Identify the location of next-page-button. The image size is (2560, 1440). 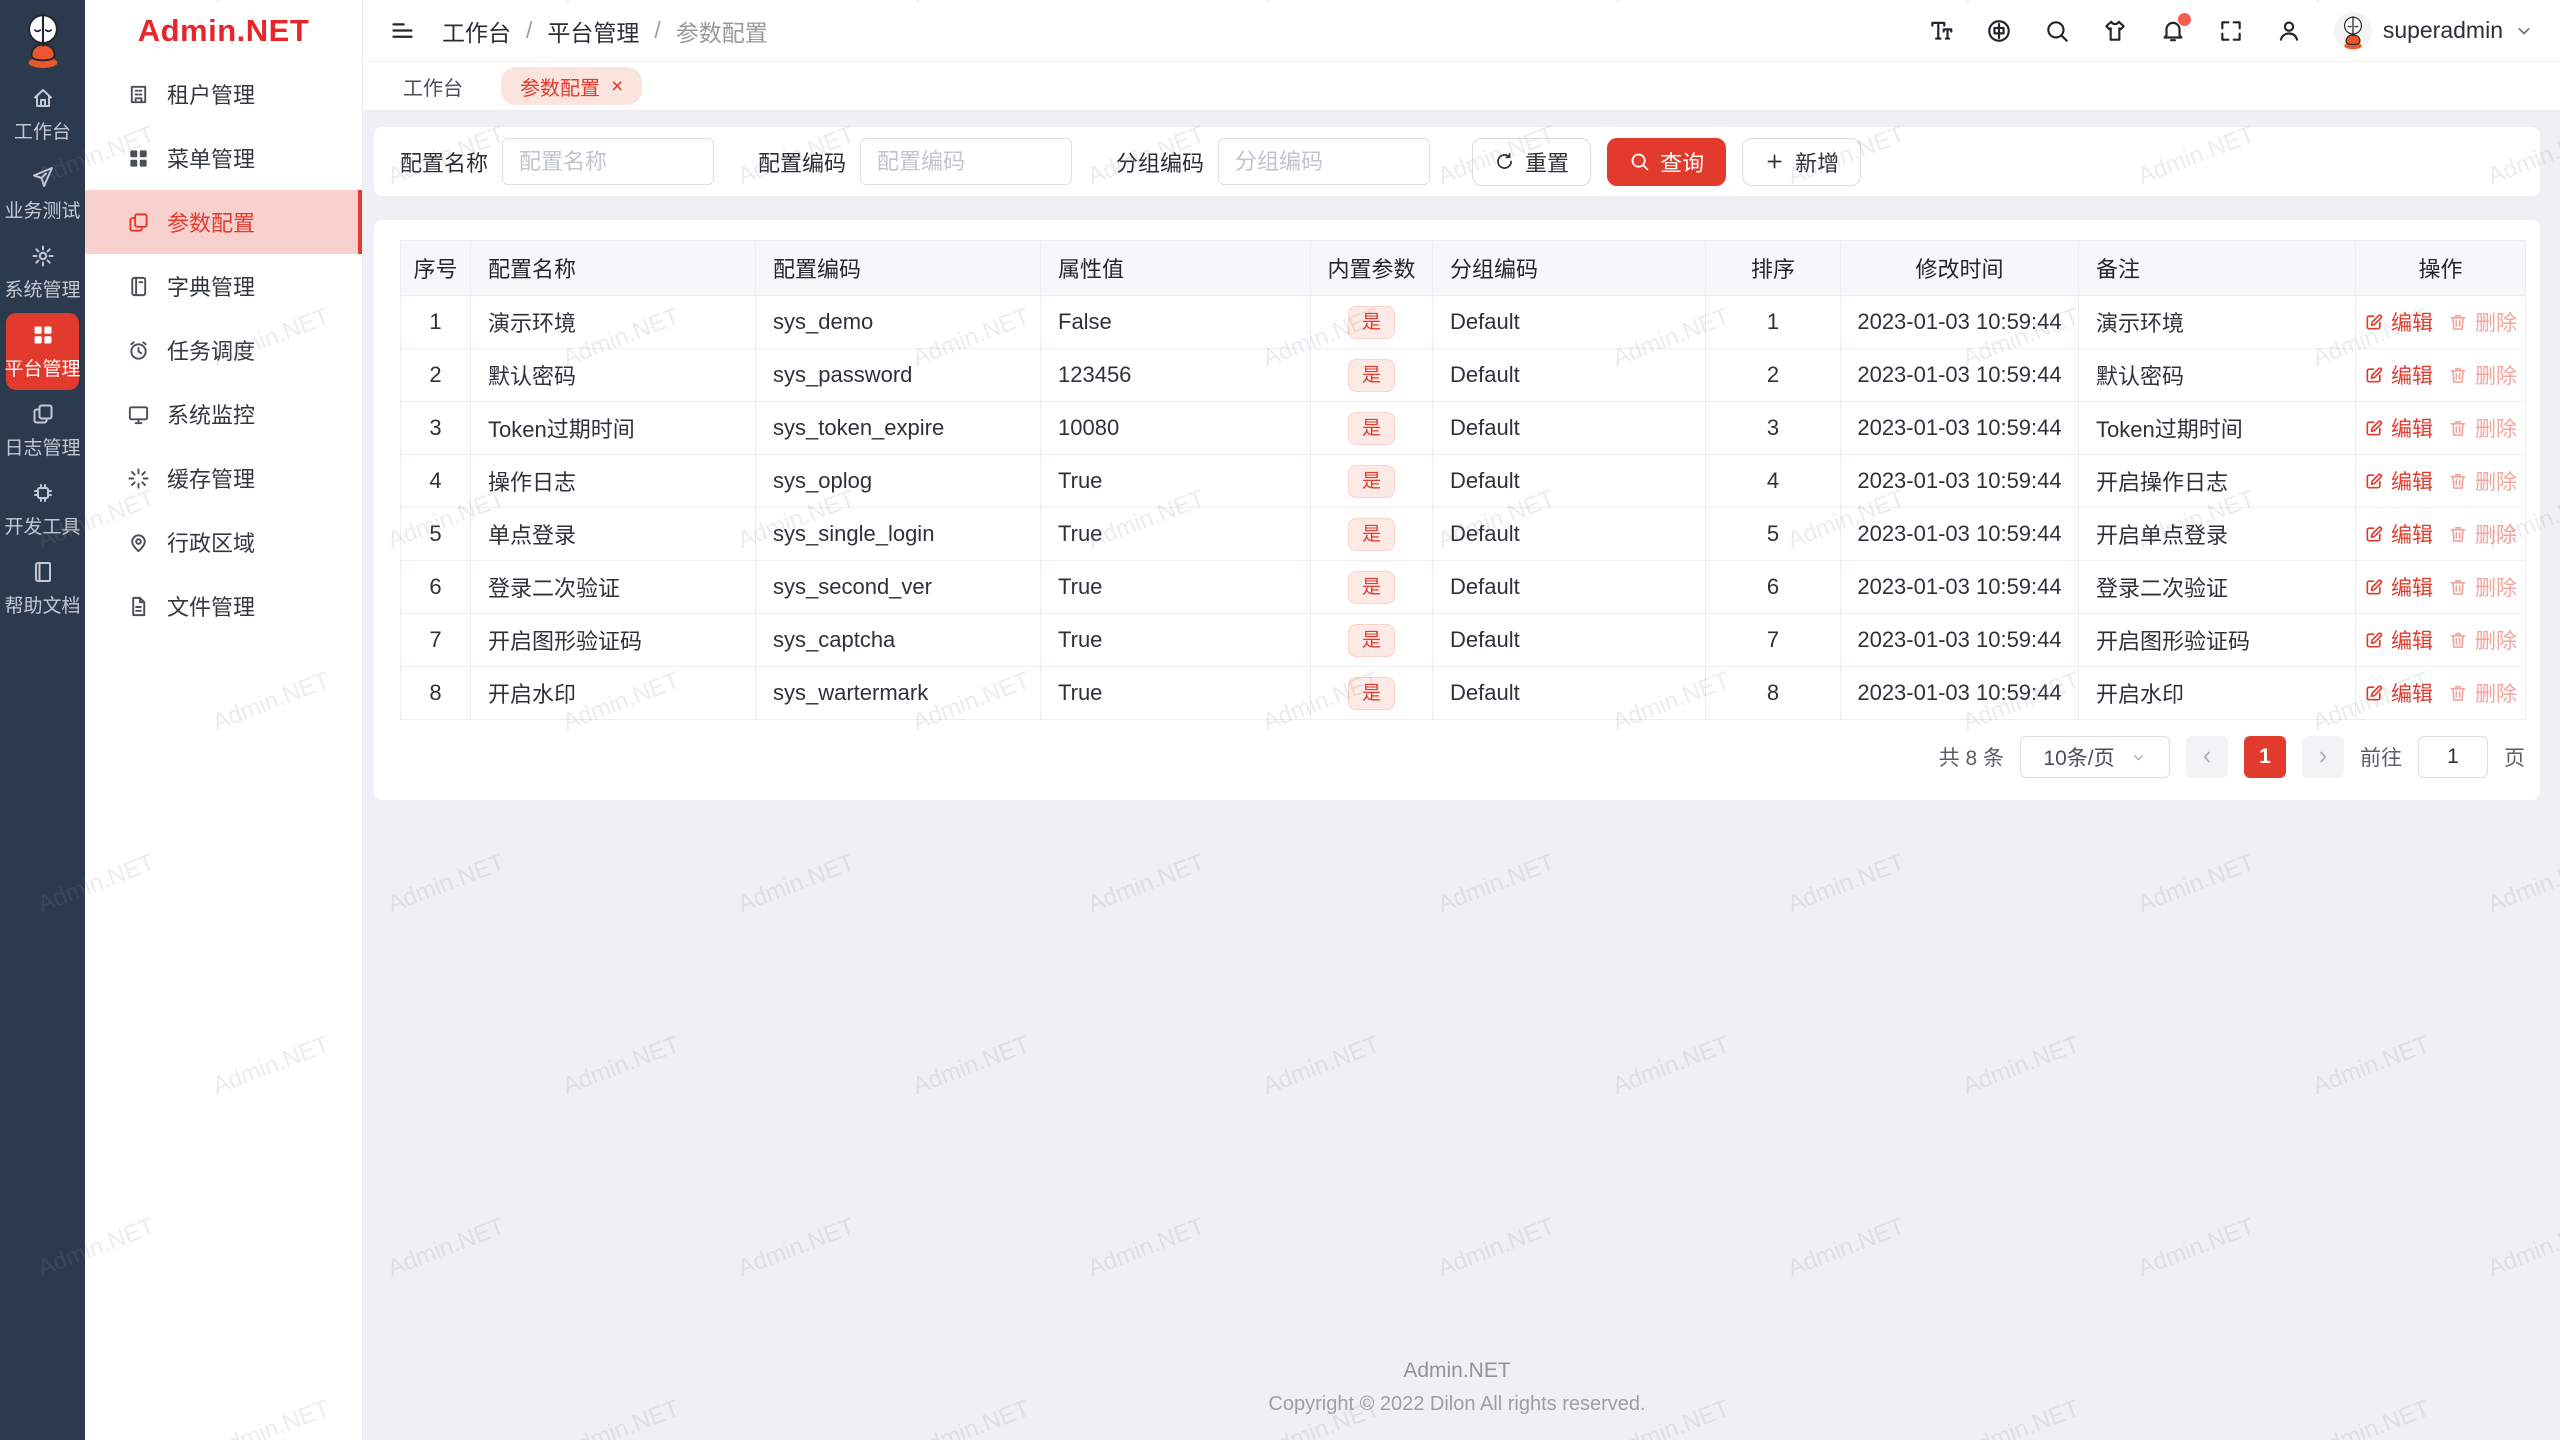
(2323, 757).